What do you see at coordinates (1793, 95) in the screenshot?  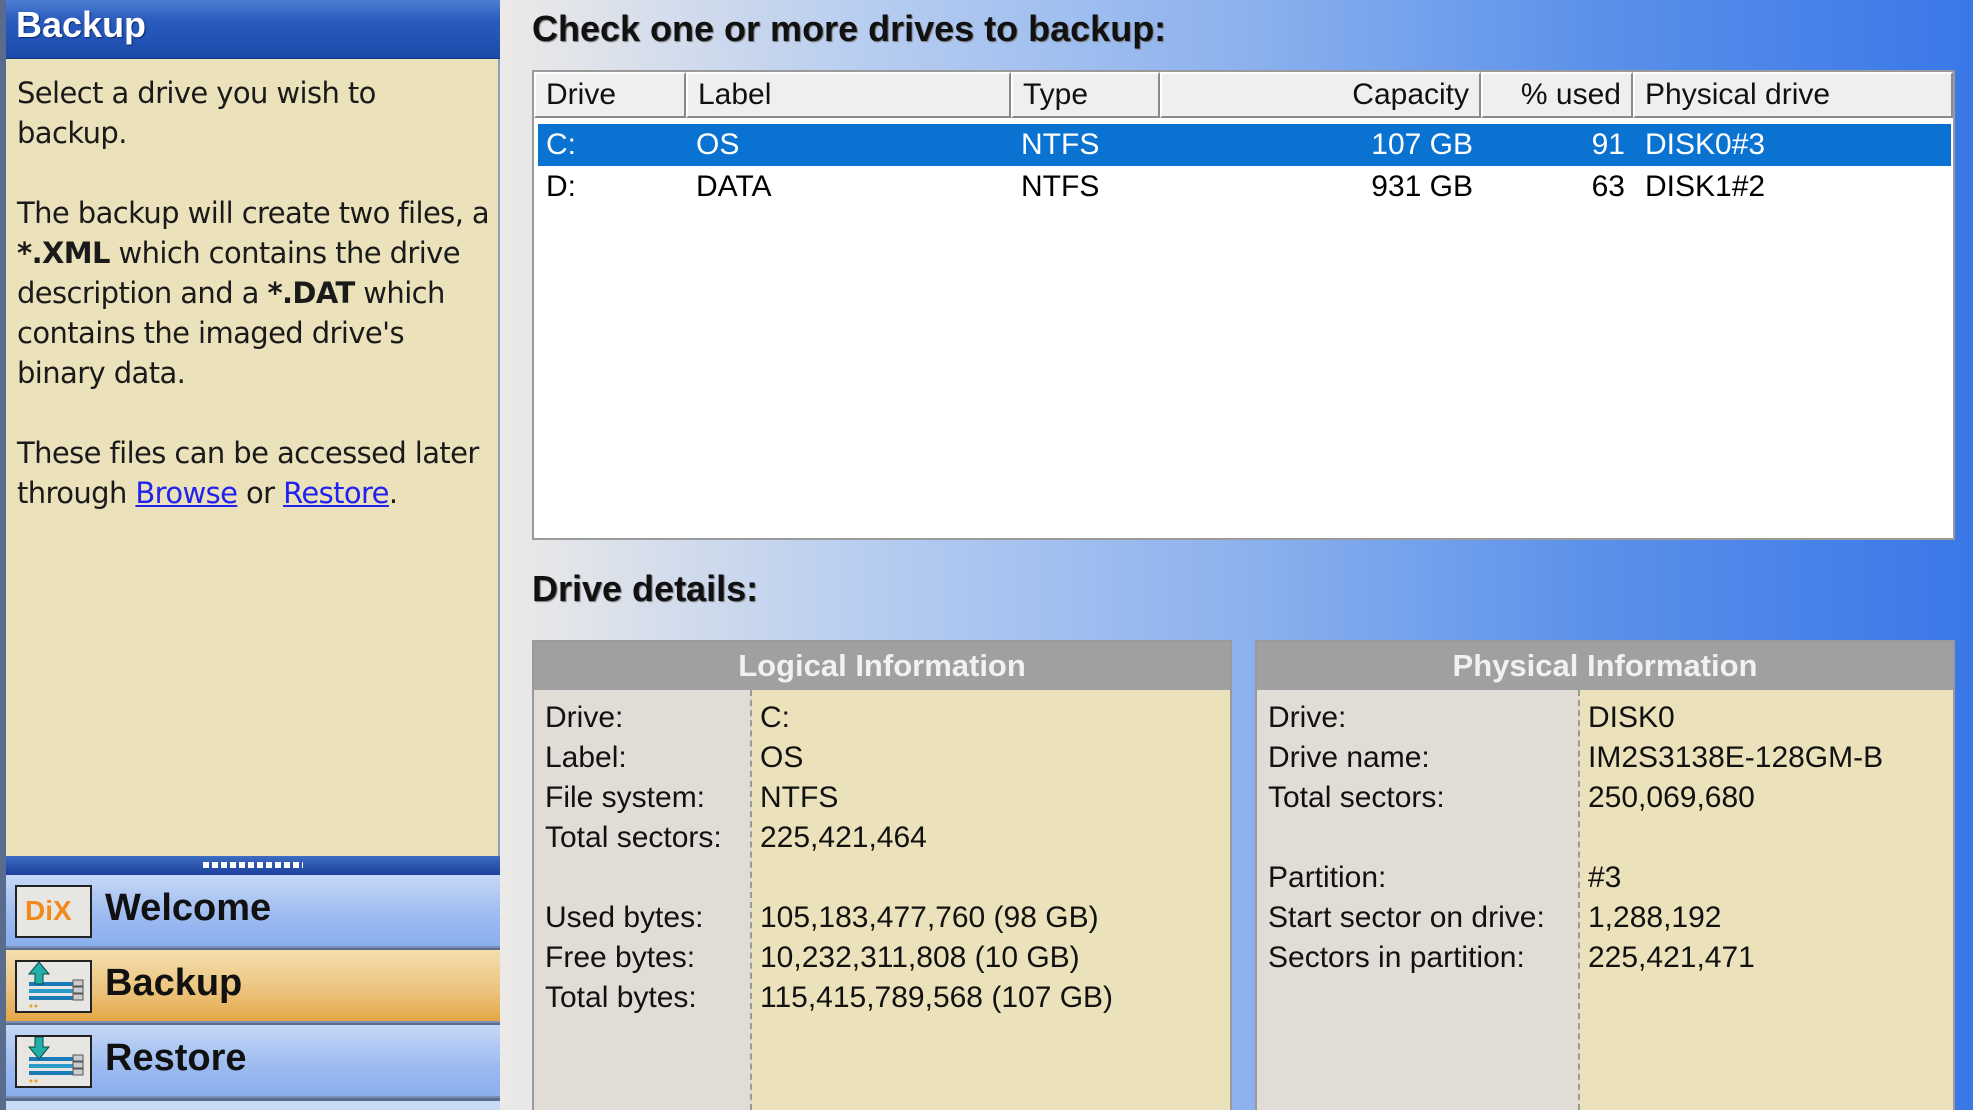 I see `column-header-physical-drive: Physical drive` at bounding box center [1793, 95].